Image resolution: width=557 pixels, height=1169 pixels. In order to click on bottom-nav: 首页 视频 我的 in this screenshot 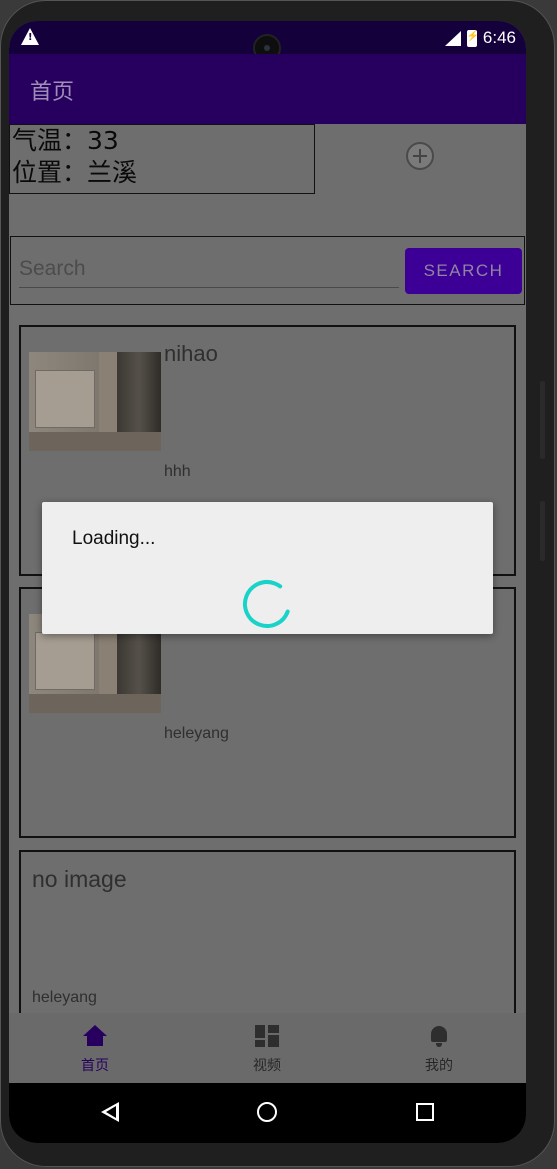, I will do `click(267, 1048)`.